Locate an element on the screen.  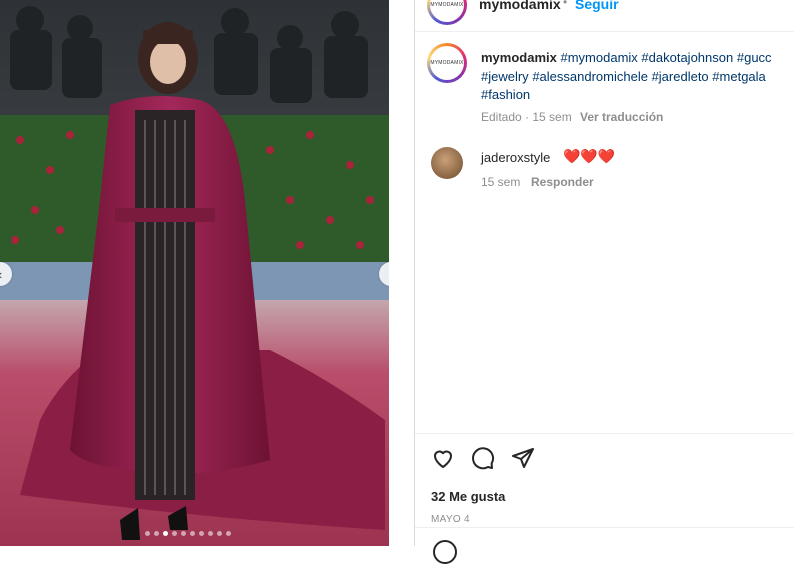
share-button is located at coordinates (523, 460).